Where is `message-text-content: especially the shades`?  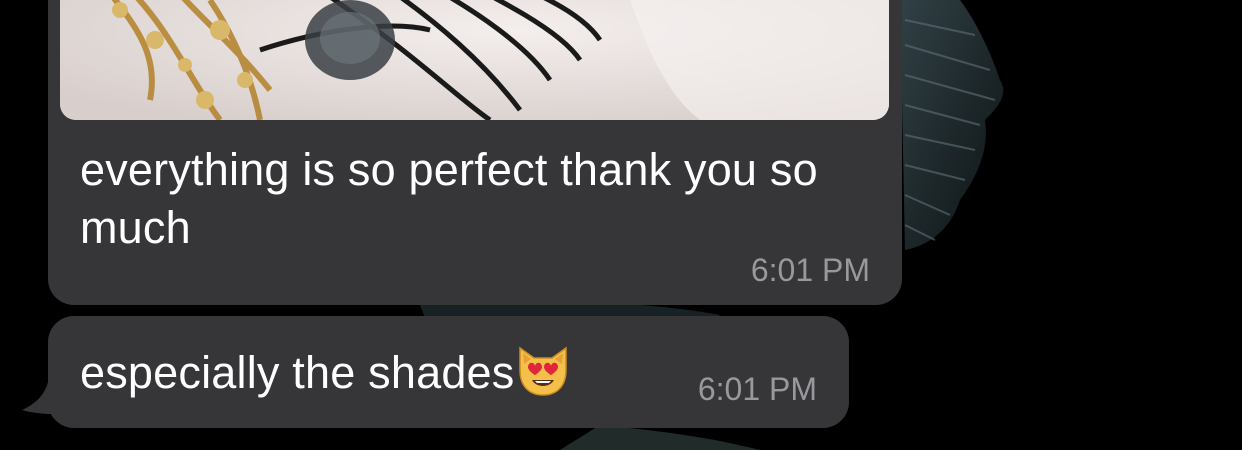 message-text-content: especially the shades is located at coordinates (297, 372).